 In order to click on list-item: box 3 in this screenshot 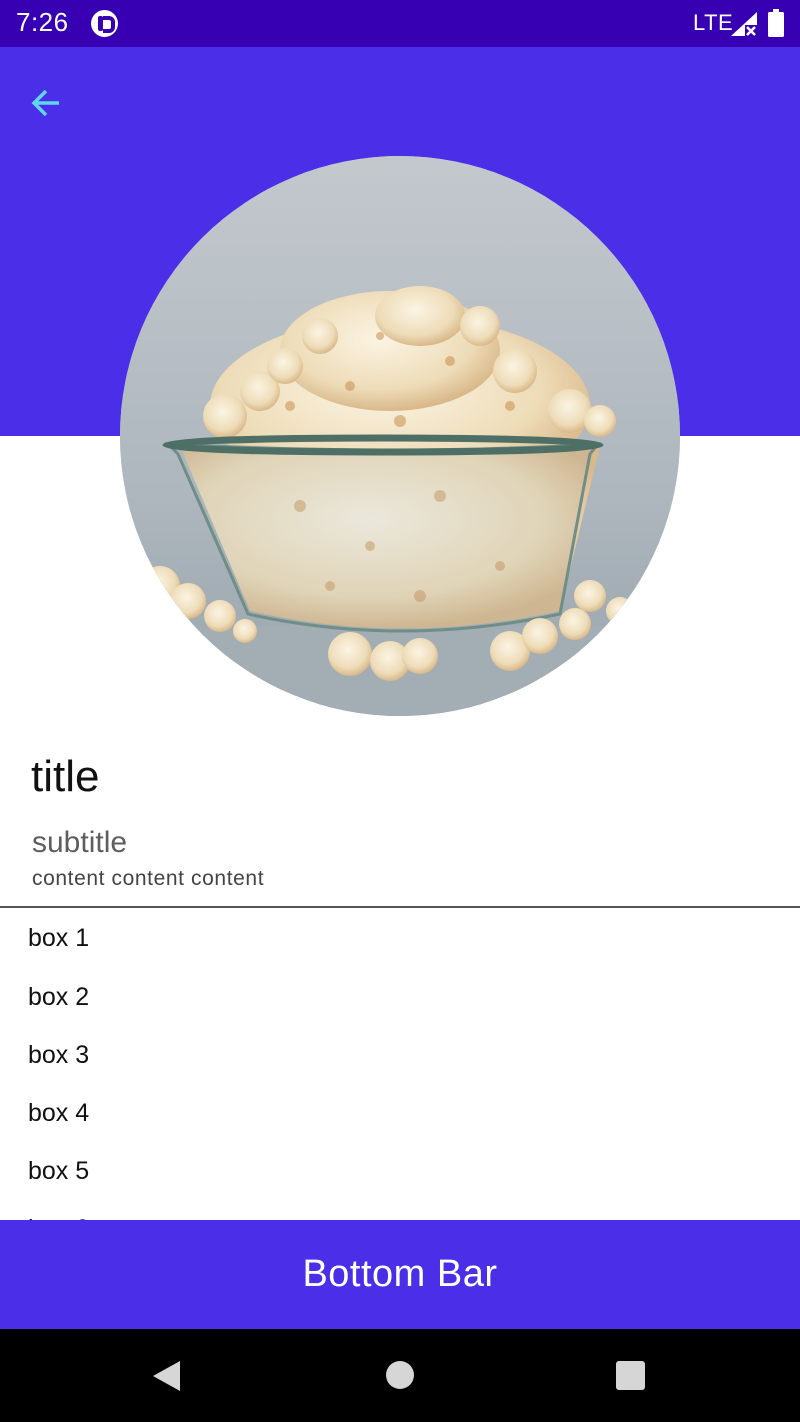, I will do `click(59, 1054)`.